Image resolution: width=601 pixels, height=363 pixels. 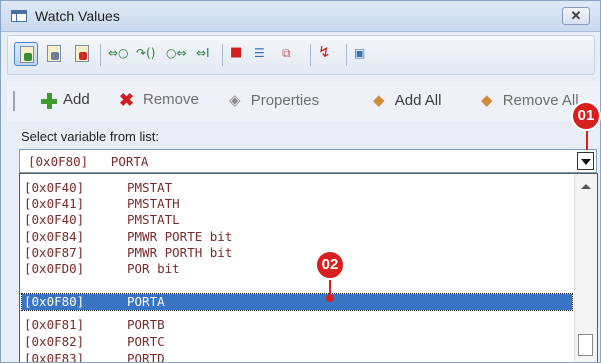 I want to click on list-item: [0x0F83] PORTD, so click(x=297, y=357).